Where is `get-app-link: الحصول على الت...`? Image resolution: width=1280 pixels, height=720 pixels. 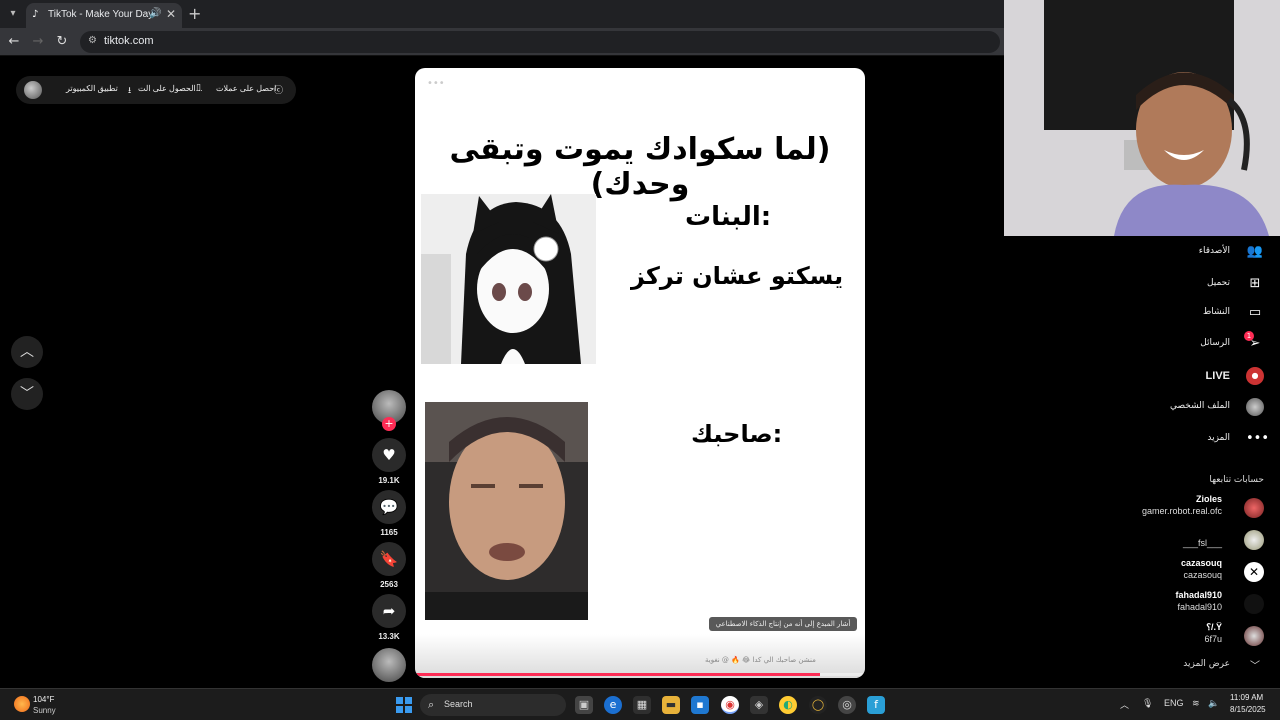 get-app-link: الحصول على الت... is located at coordinates (170, 88).